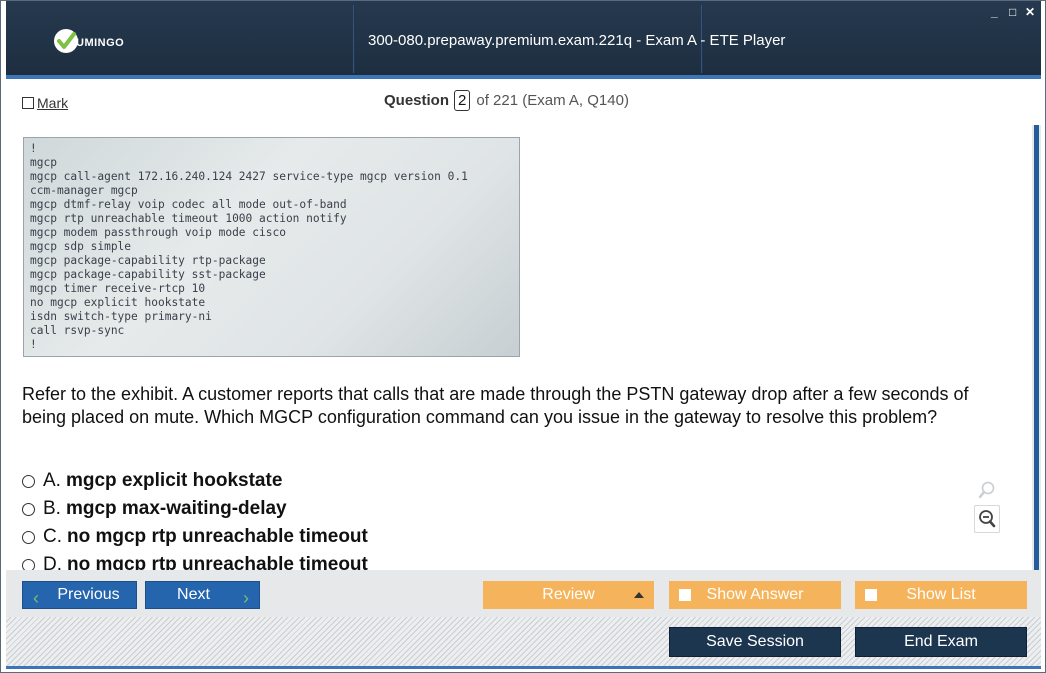 This screenshot has width=1046, height=673. What do you see at coordinates (685, 595) in the screenshot?
I see `show-answer-checkbox` at bounding box center [685, 595].